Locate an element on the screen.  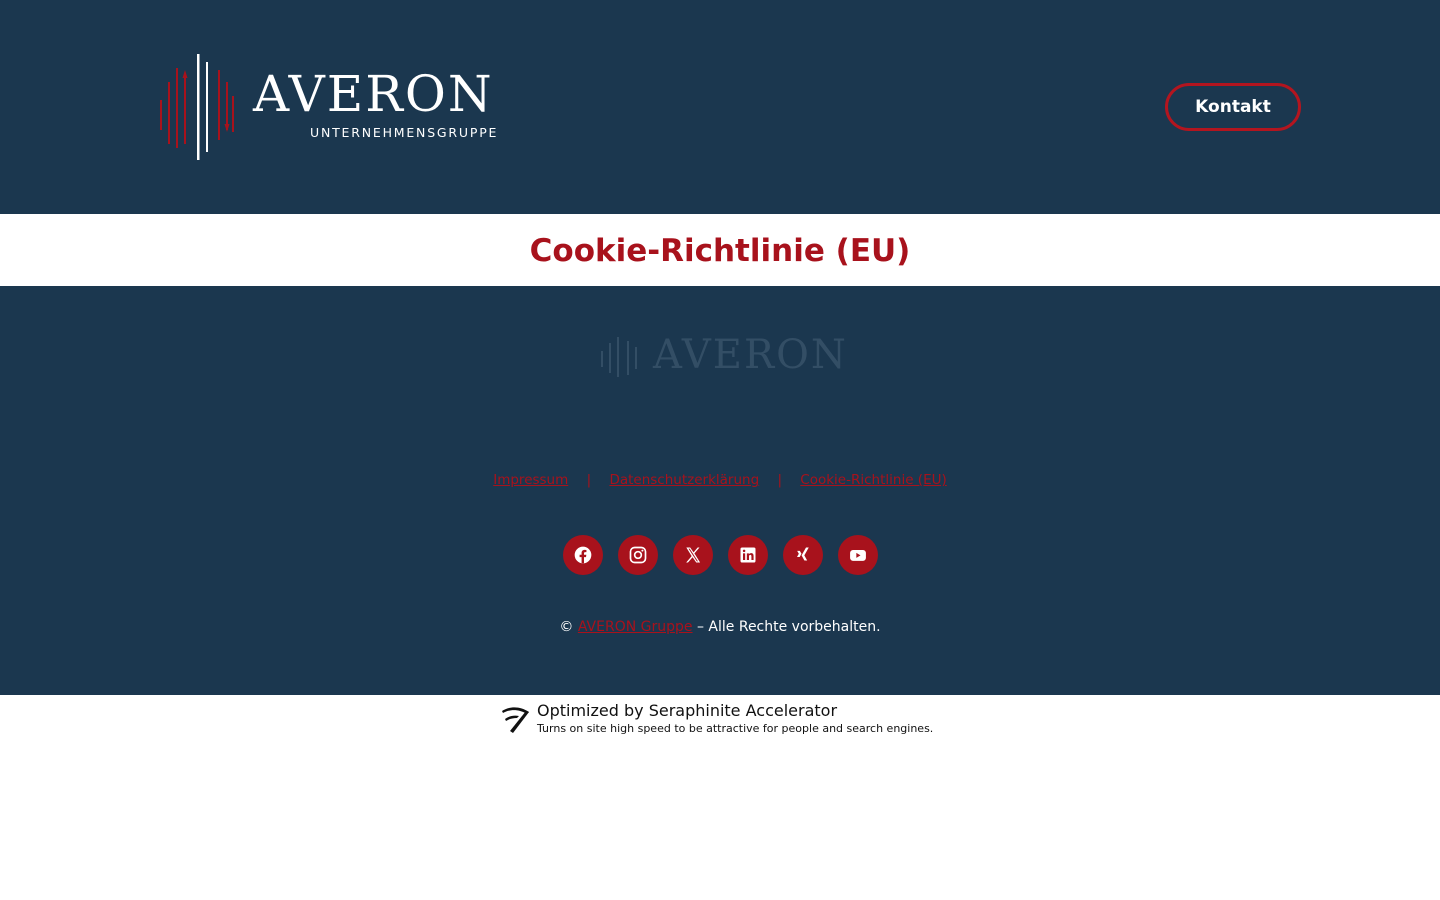
youtube-button is located at coordinates (858, 555).